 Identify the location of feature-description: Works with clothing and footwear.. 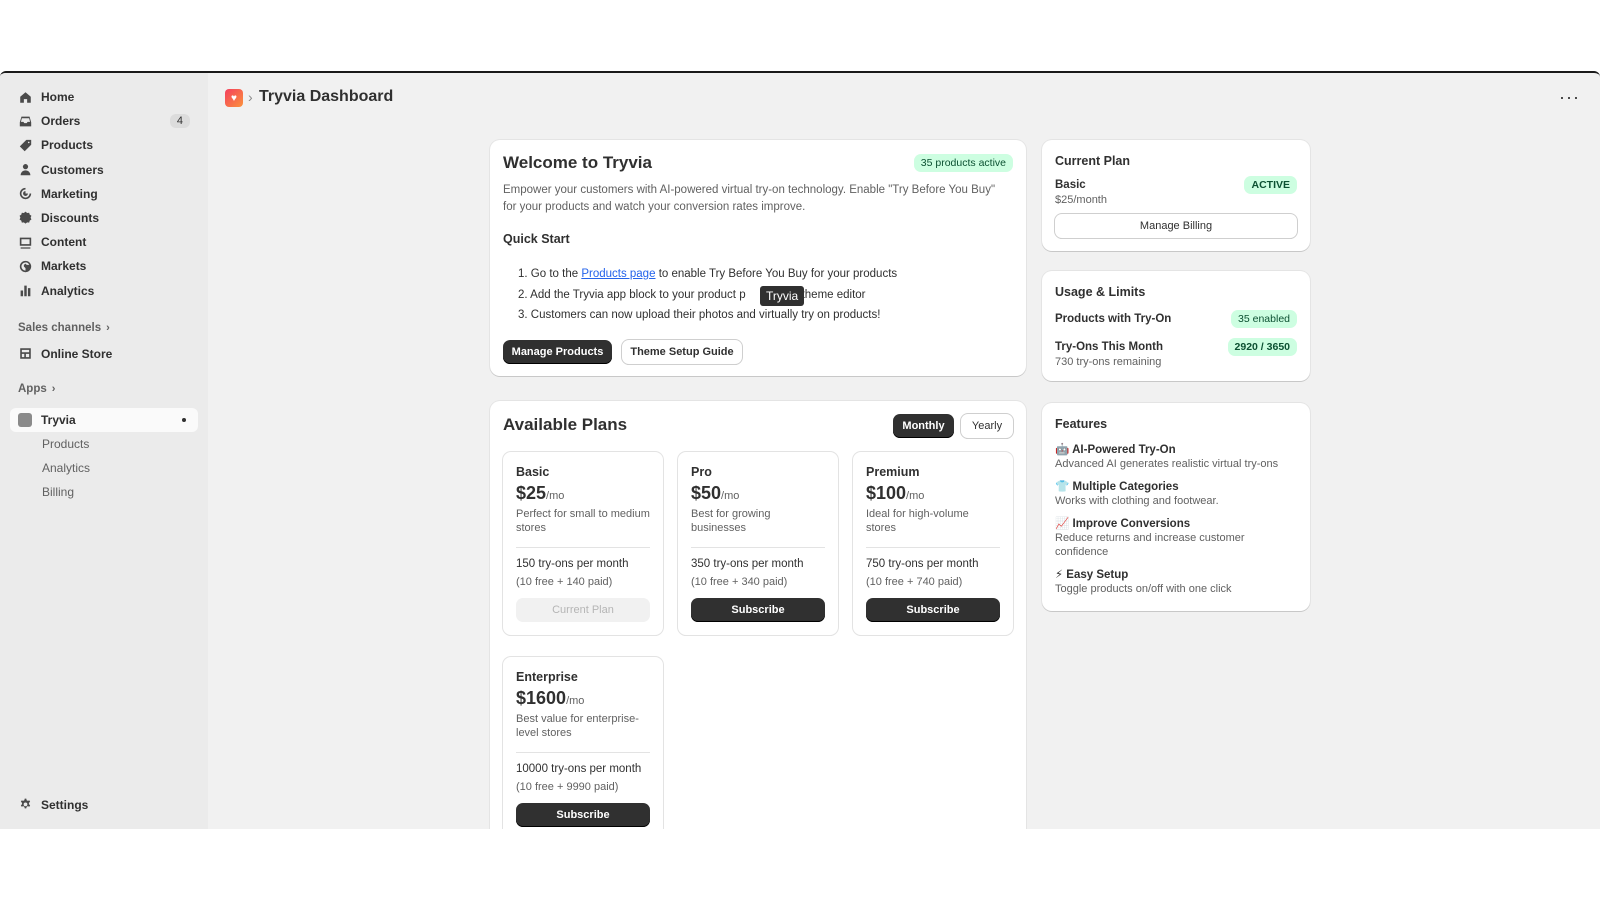
(1137, 501).